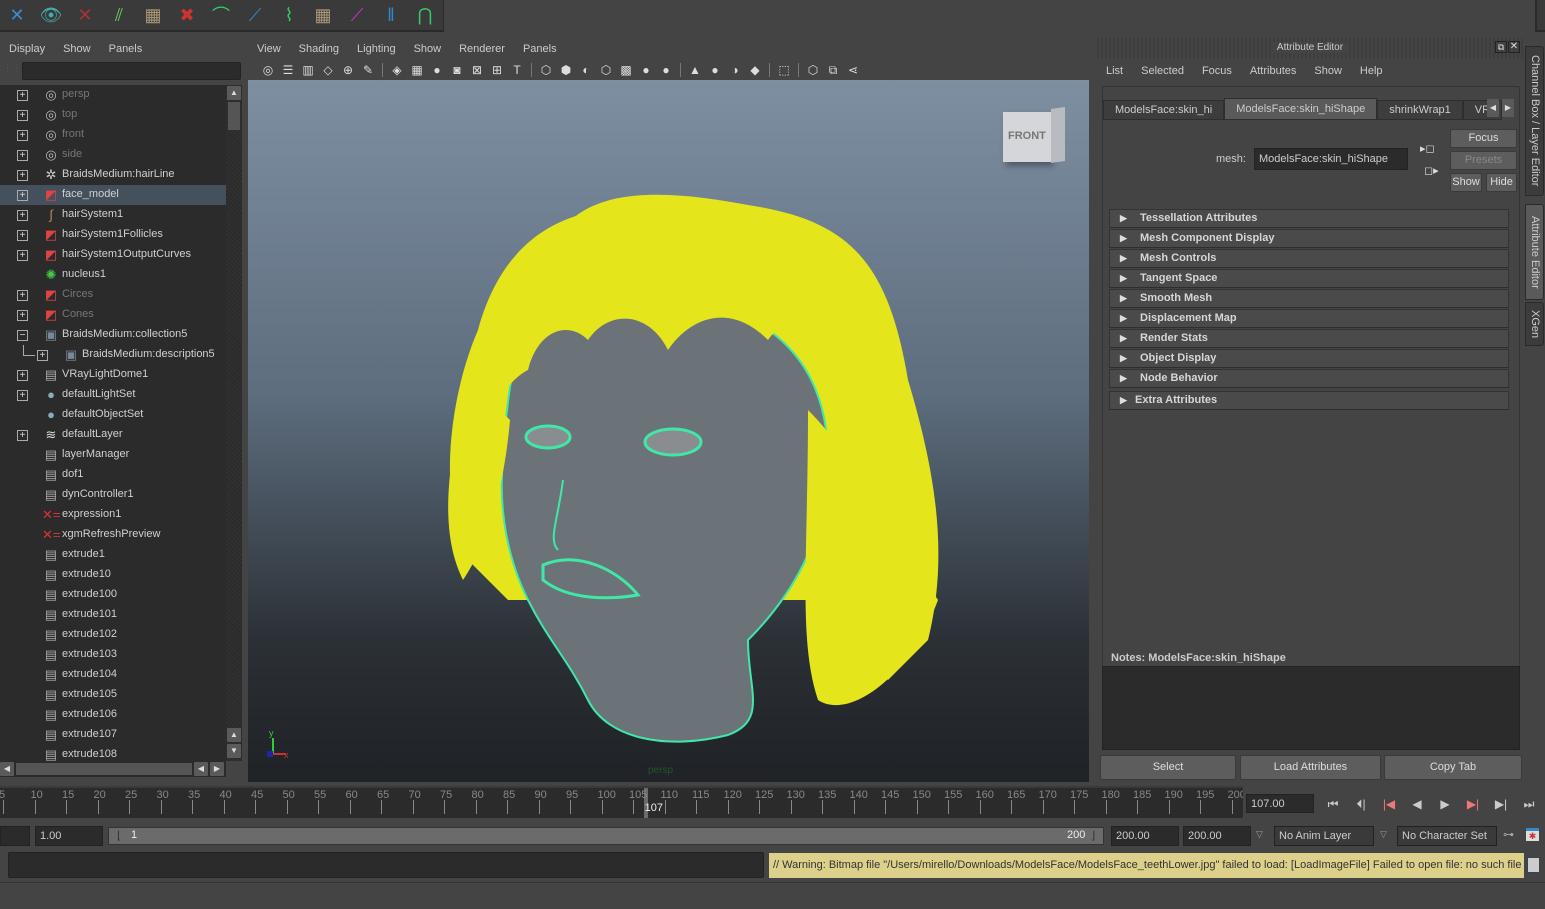  What do you see at coordinates (348, 70) in the screenshot?
I see `2d-pan-zoom-icon: ⊕` at bounding box center [348, 70].